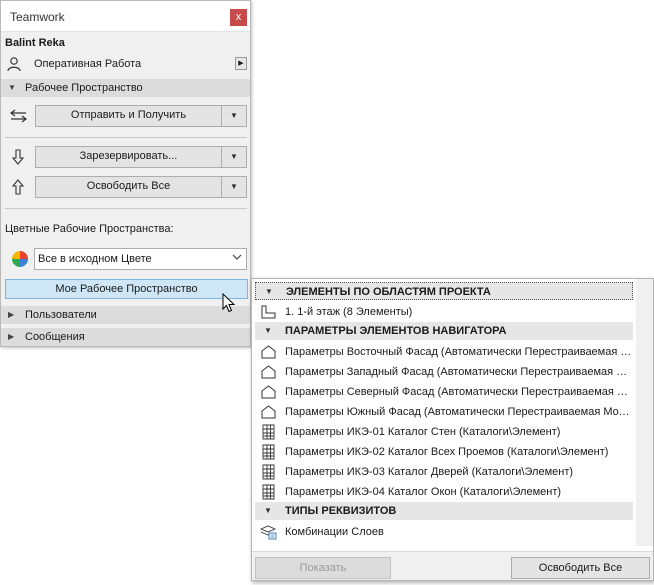  I want to click on chevron-down-icon, so click(237, 257).